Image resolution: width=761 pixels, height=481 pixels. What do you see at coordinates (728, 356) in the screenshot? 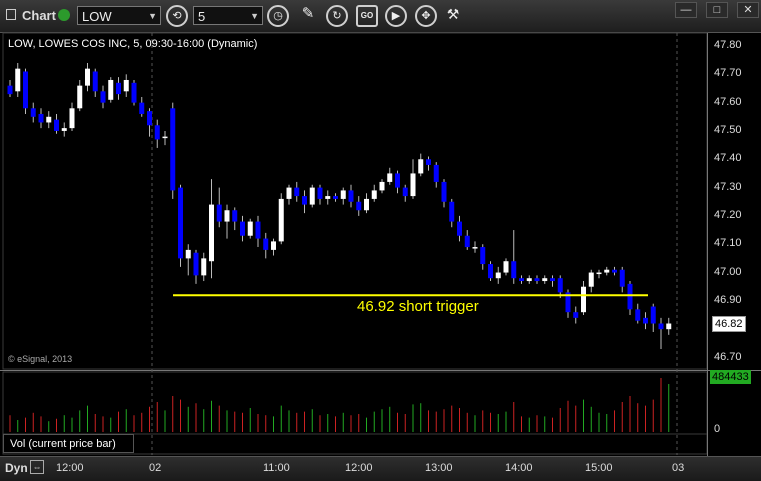
I see `y-tick: 46.70` at bounding box center [728, 356].